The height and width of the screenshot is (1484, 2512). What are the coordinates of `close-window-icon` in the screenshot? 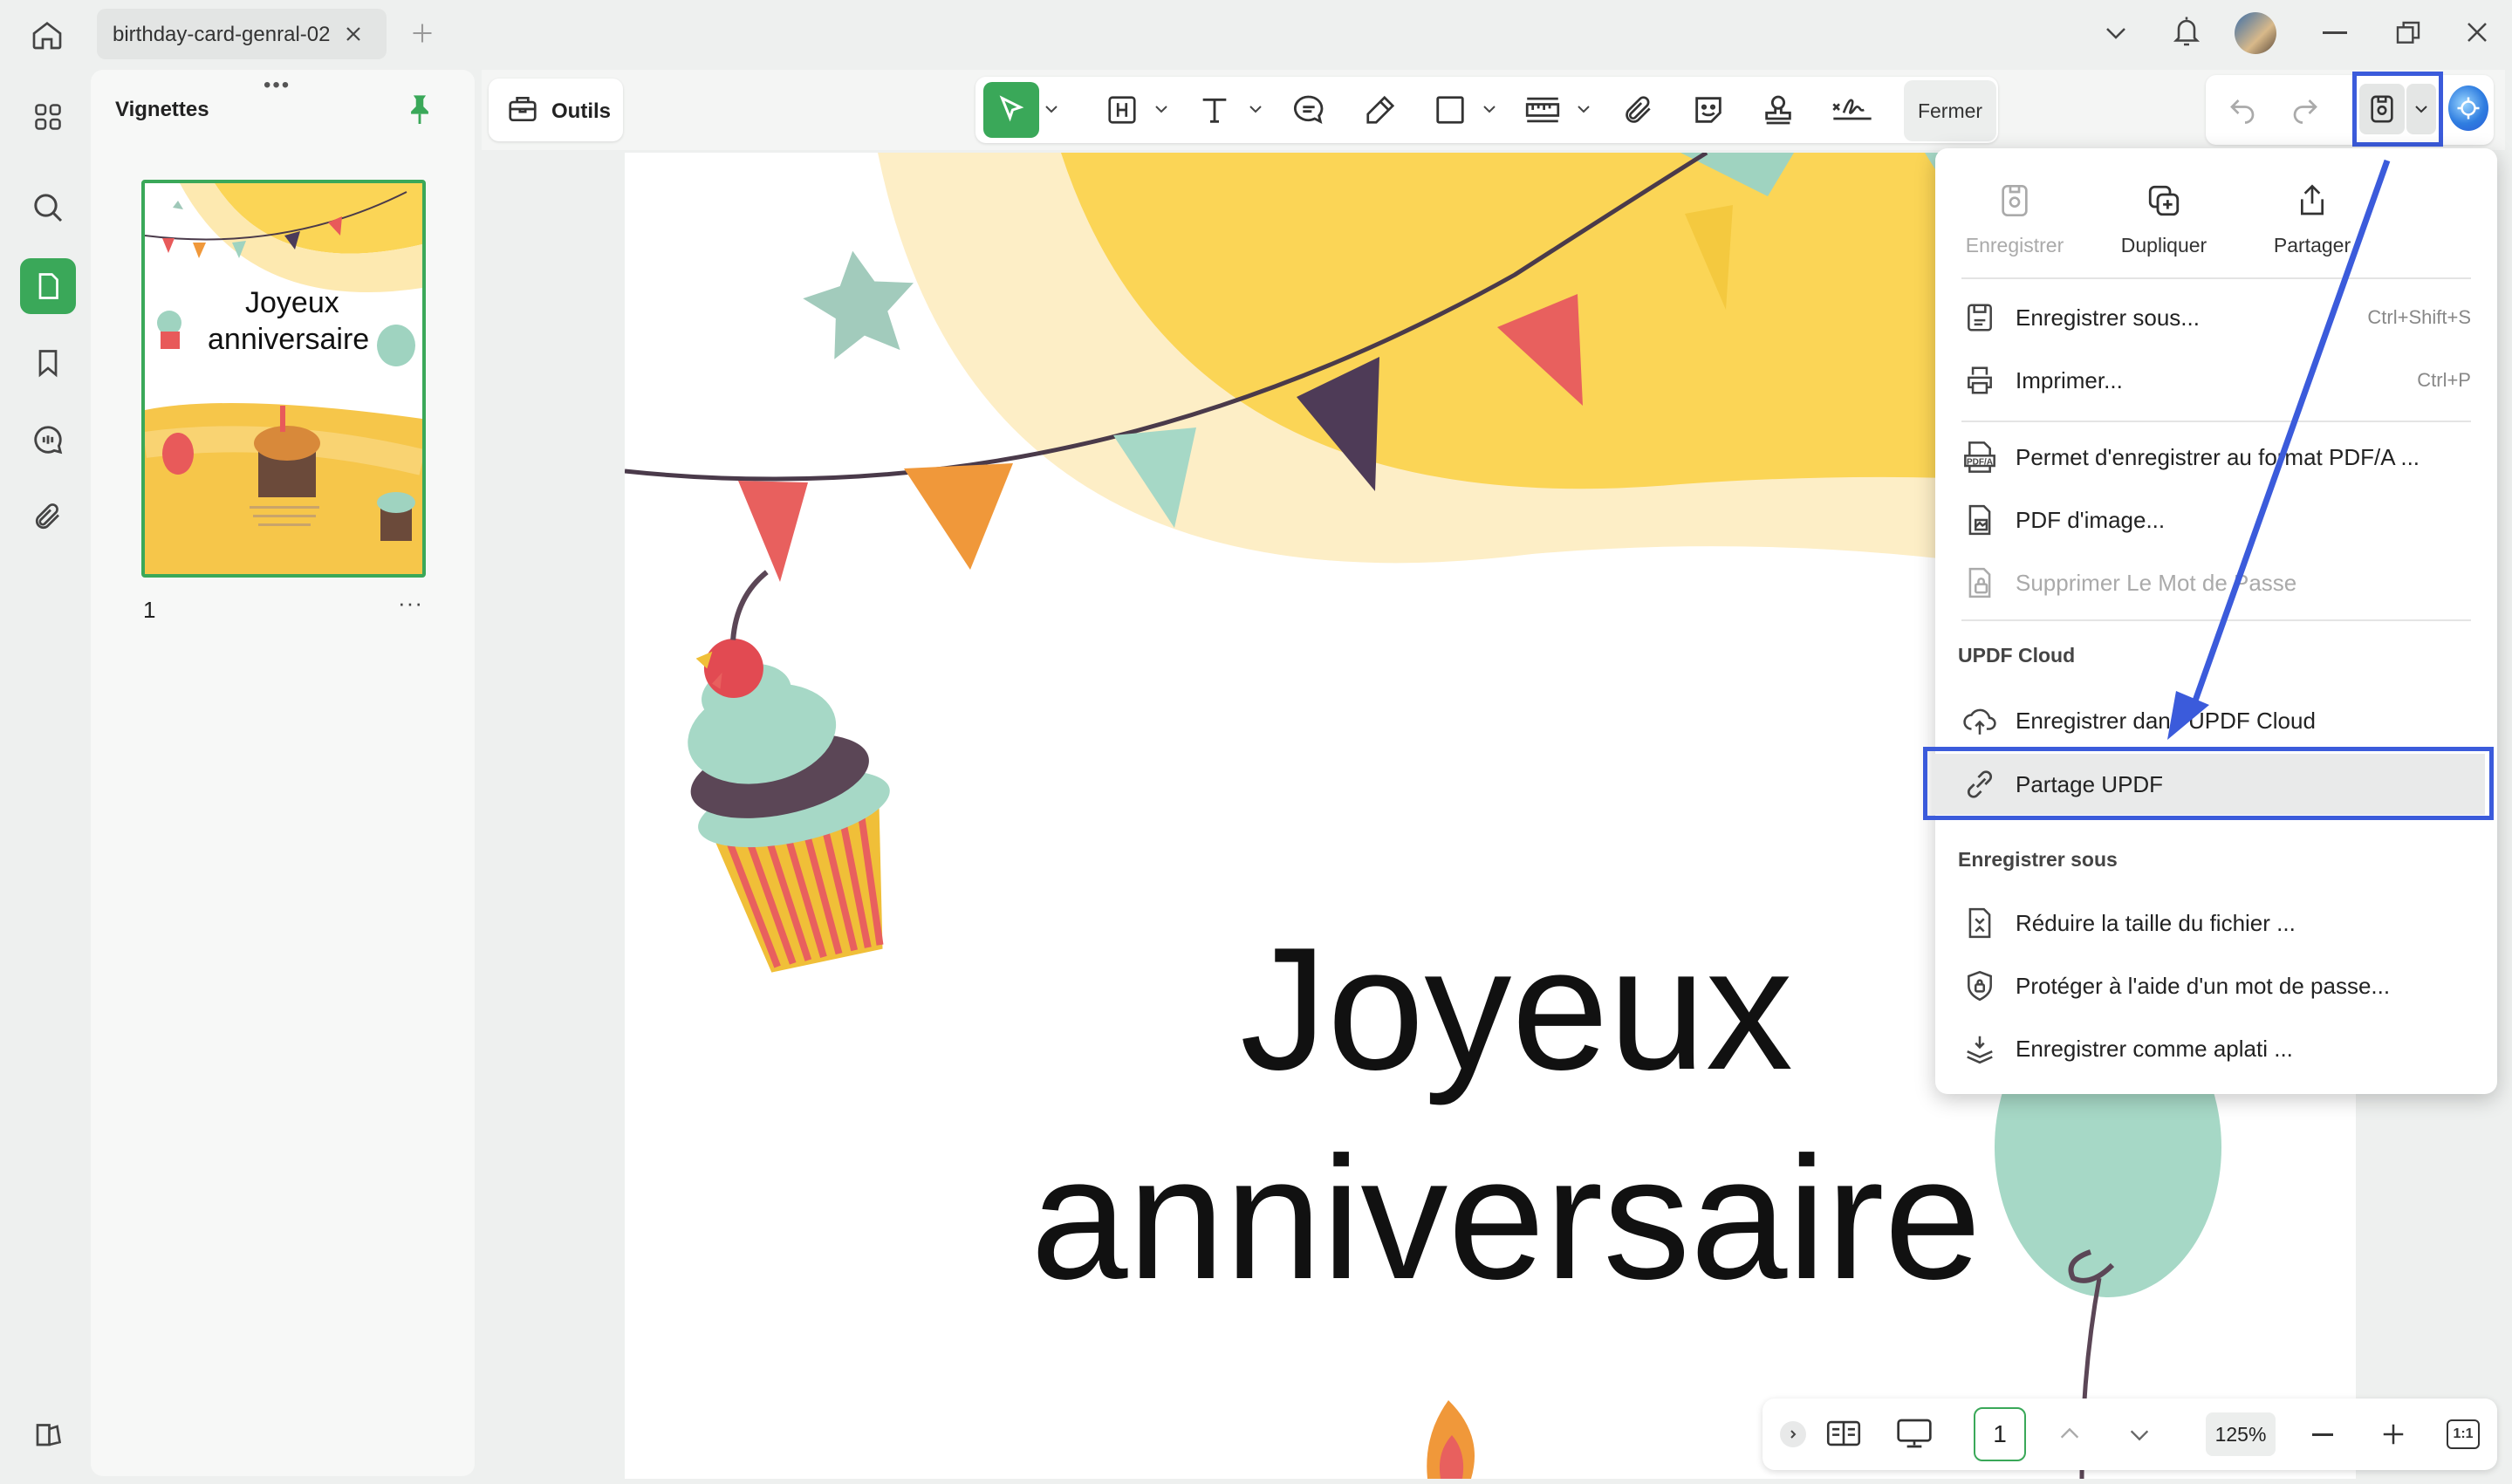 It's located at (2477, 32).